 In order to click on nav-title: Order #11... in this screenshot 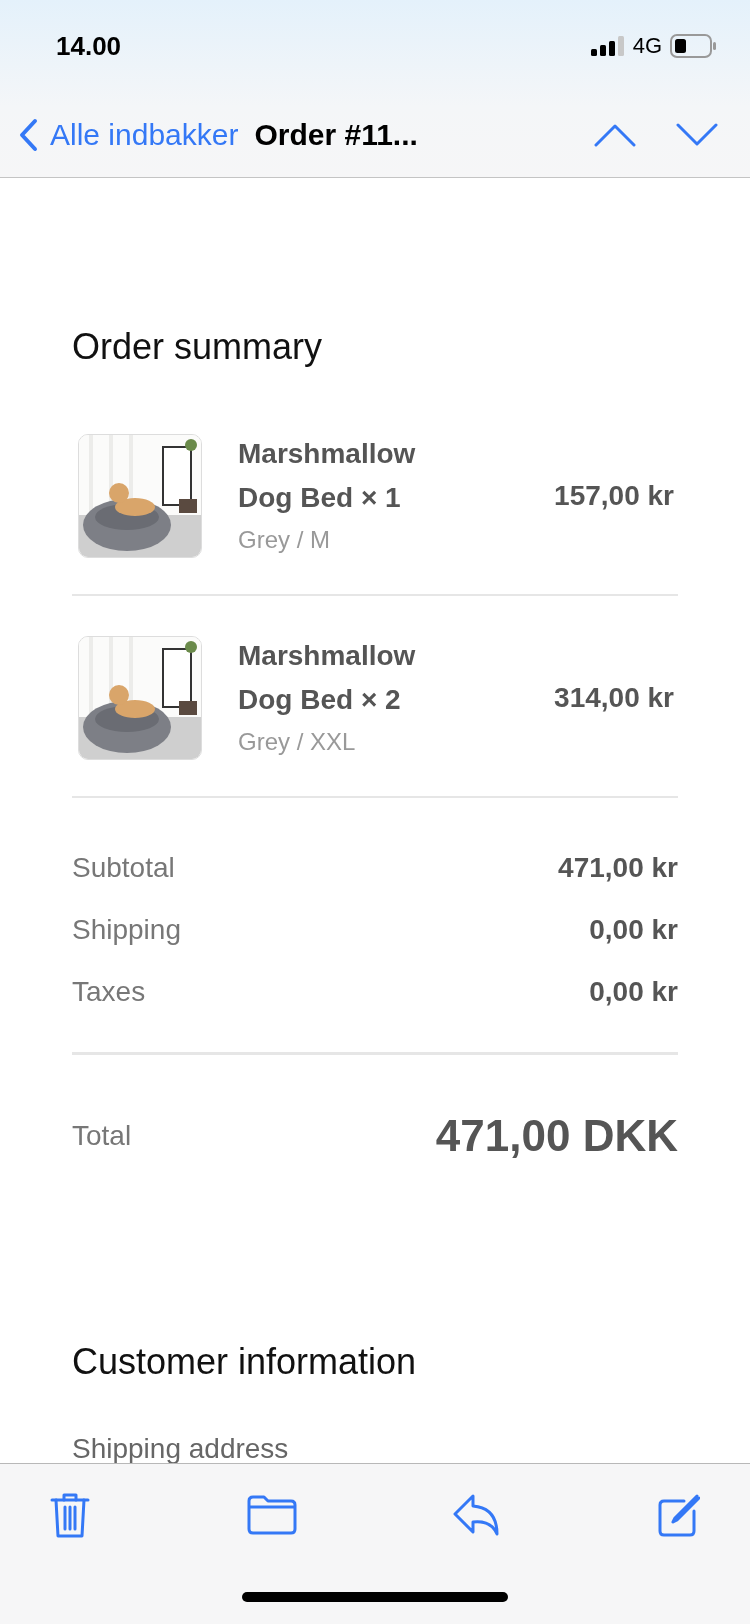, I will do `click(336, 134)`.